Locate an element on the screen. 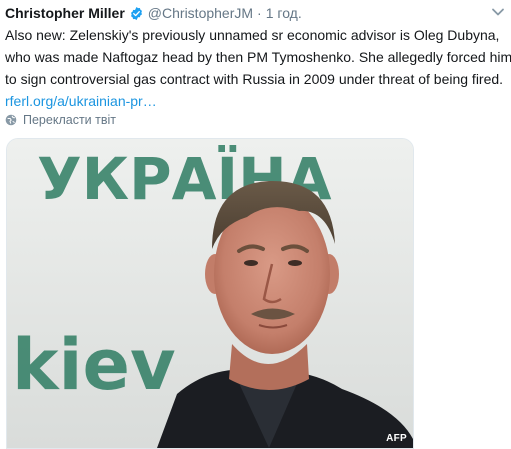  translate-tweet-button: Перекласти твіт is located at coordinates (60, 120).